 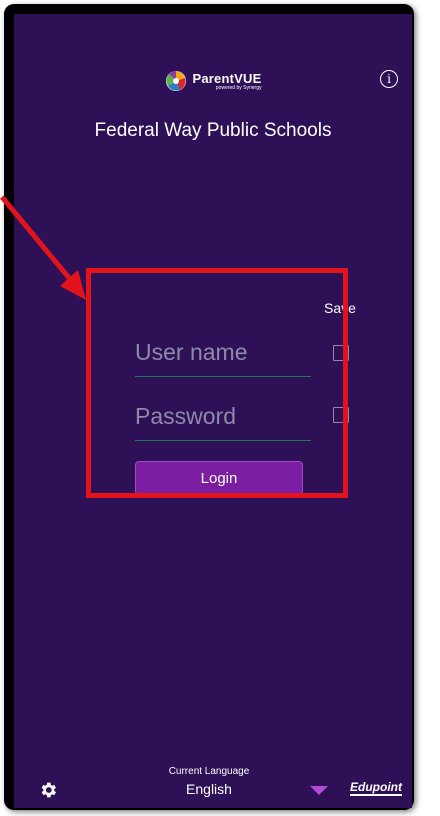 What do you see at coordinates (43, 247) in the screenshot?
I see `annotation-arrow` at bounding box center [43, 247].